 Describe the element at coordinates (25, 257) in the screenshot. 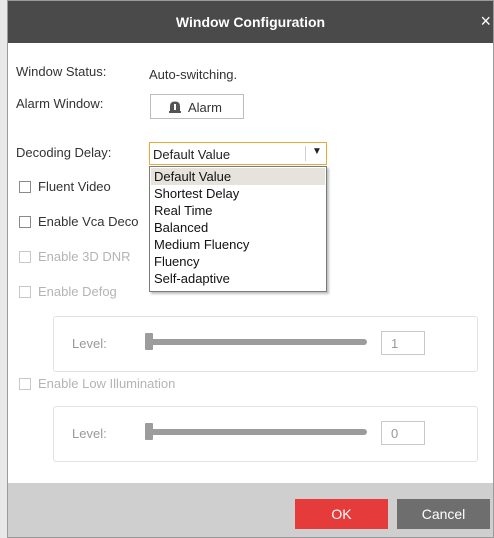

I see `enable-3d-dnr-checkbox` at that location.